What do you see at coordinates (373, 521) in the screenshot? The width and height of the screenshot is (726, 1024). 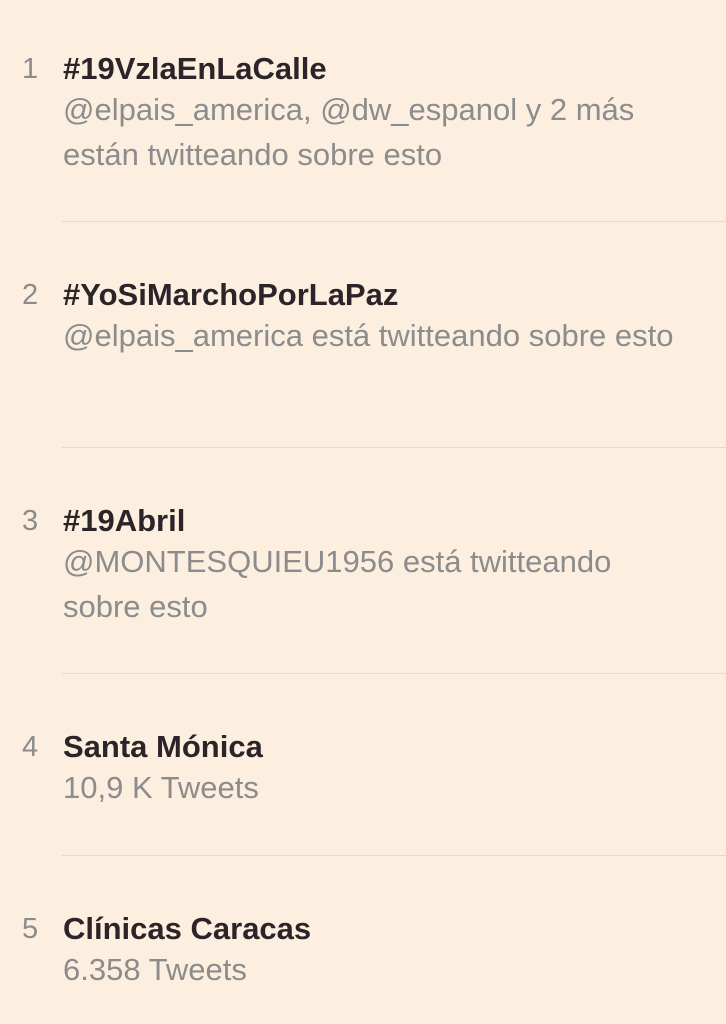 I see `trend-name: #19Abril` at bounding box center [373, 521].